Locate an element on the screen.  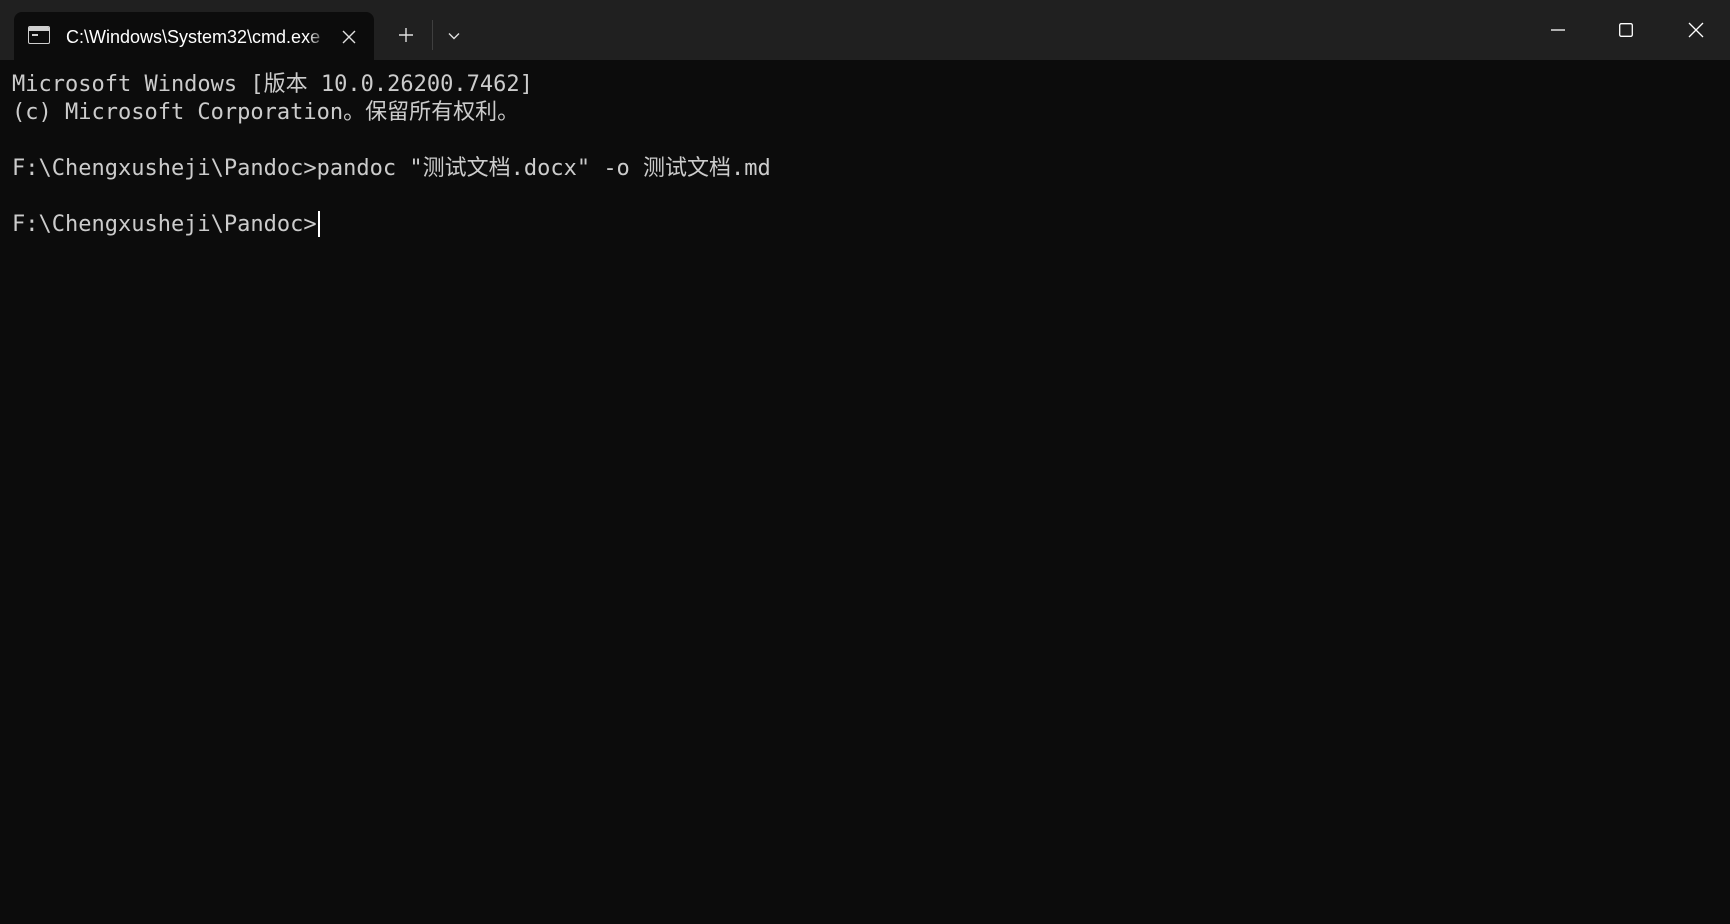
text-cursor is located at coordinates (318, 224).